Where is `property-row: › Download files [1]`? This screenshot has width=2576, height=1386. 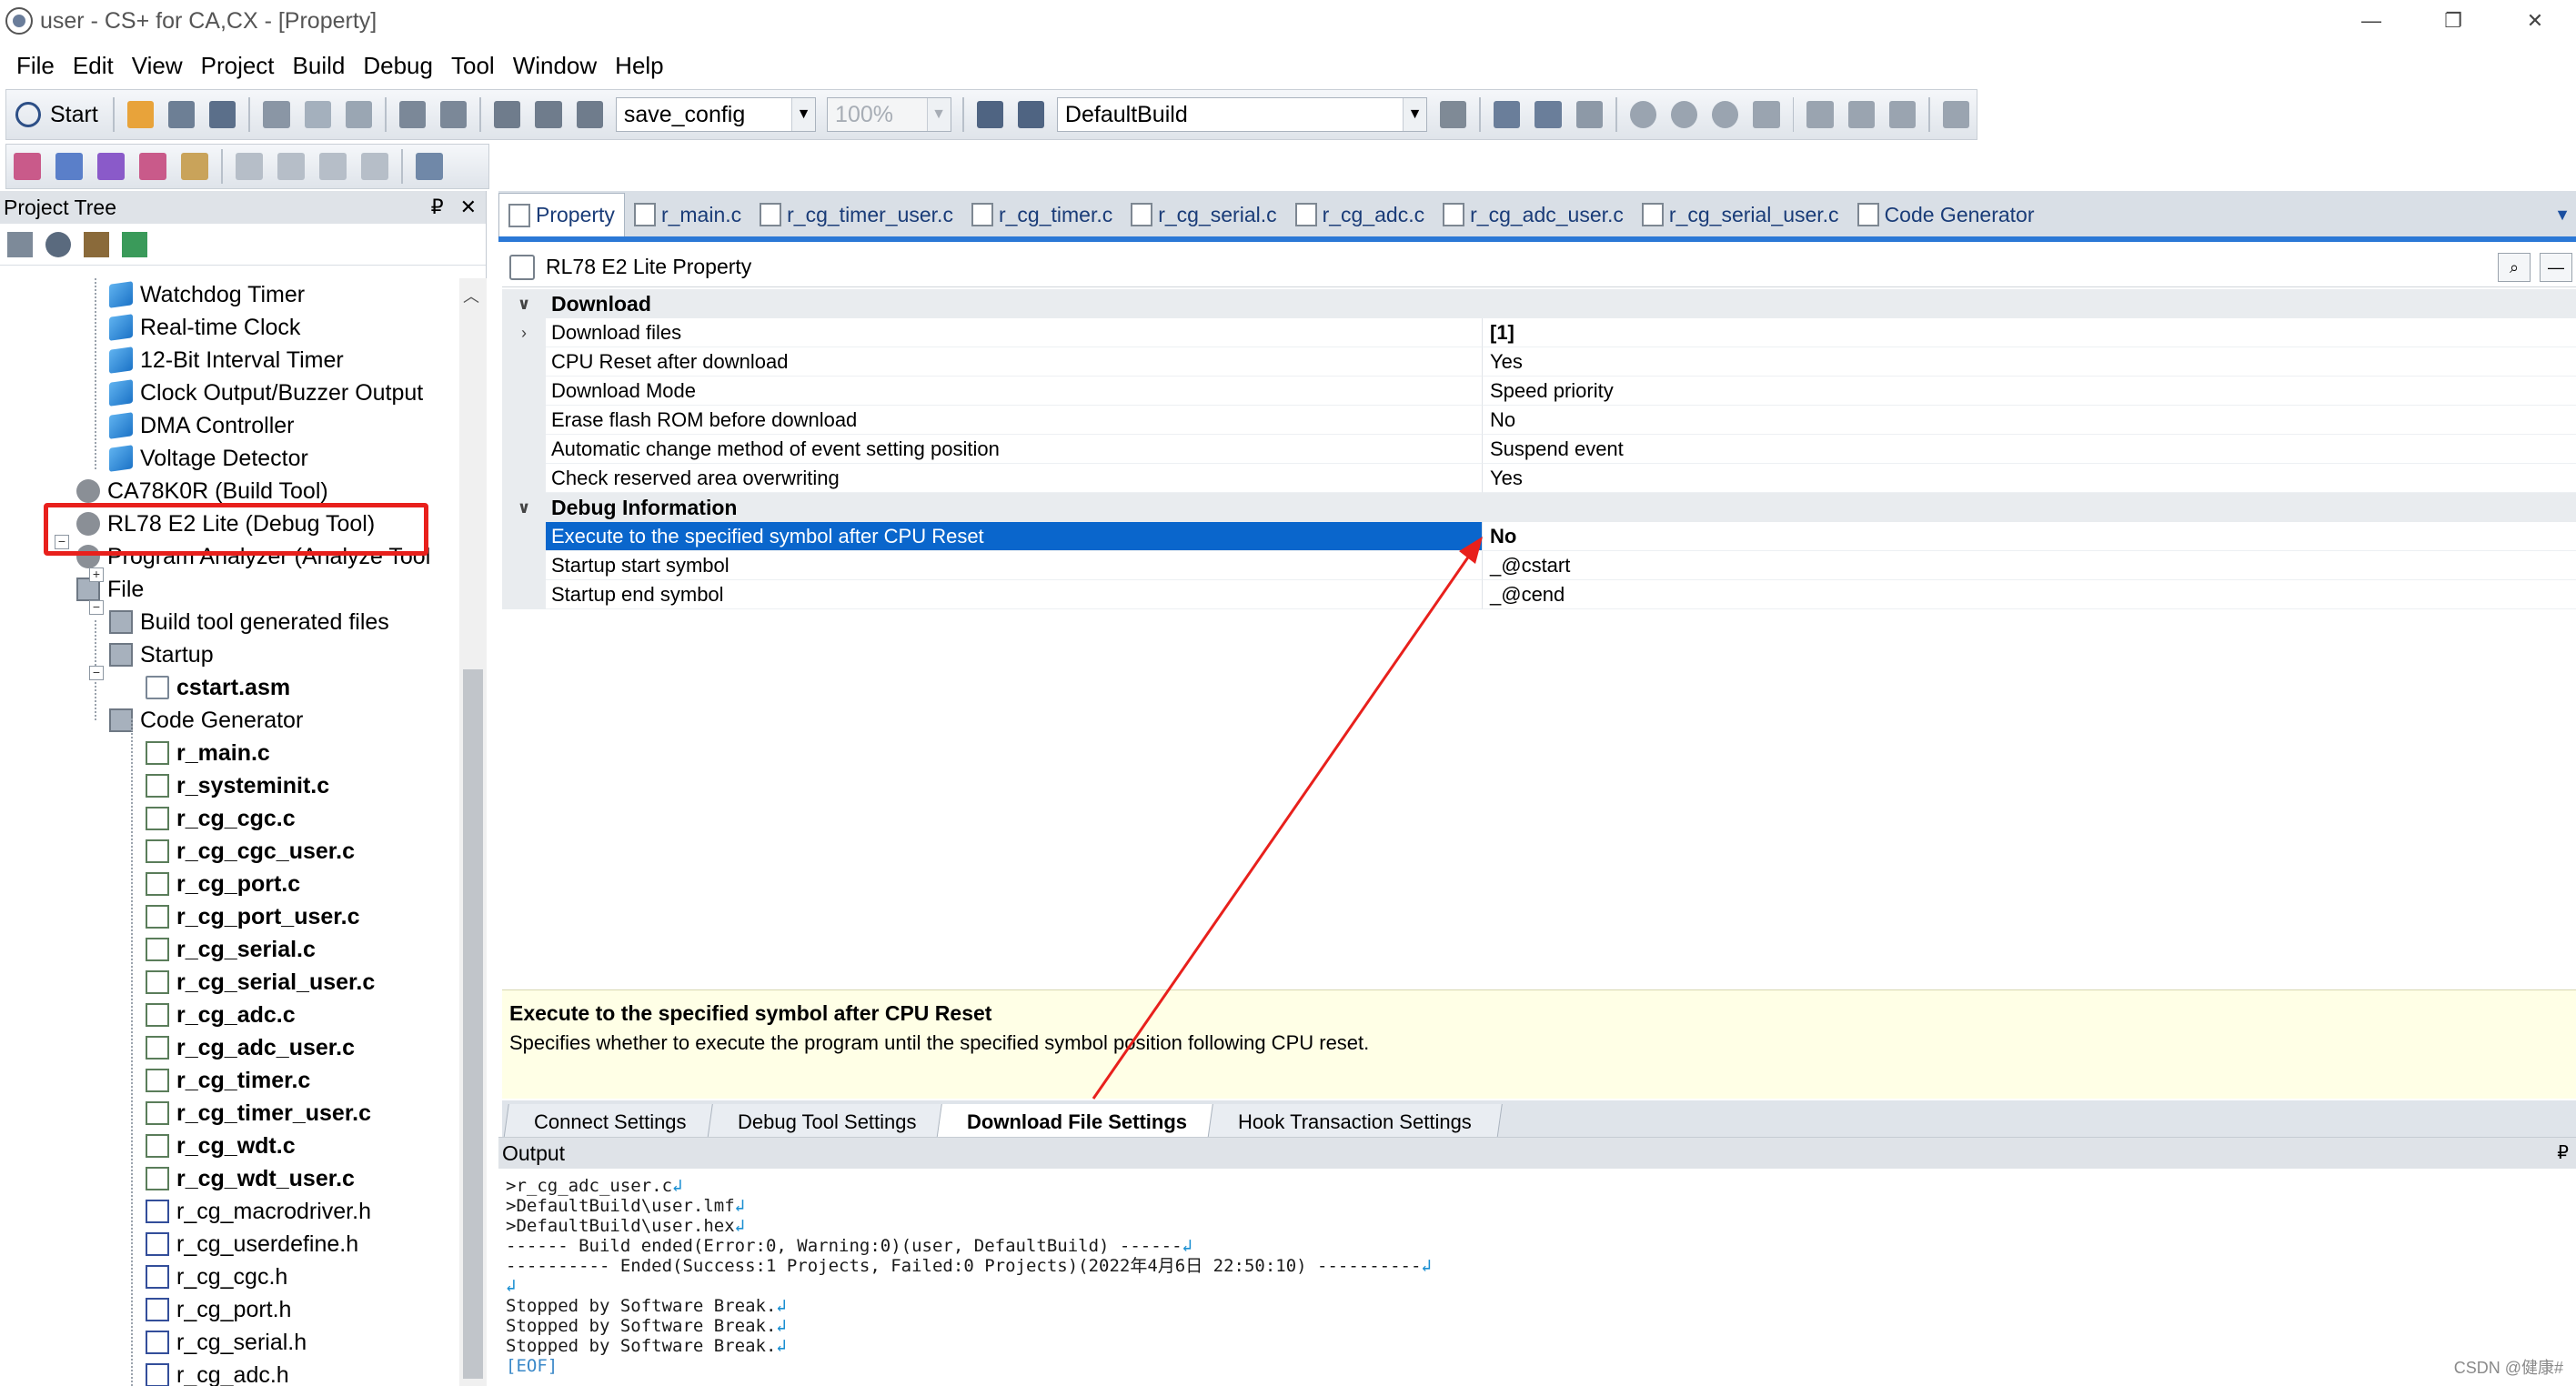 property-row: › Download files [1] is located at coordinates (1539, 333).